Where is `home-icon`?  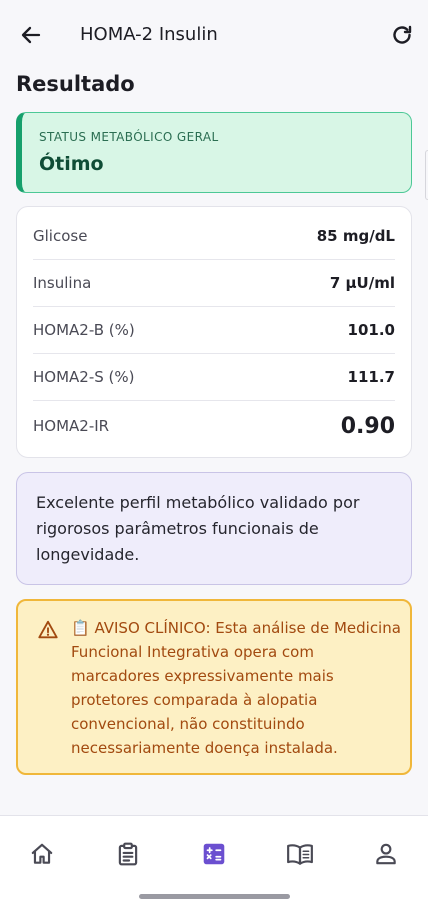
home-icon is located at coordinates (42, 853).